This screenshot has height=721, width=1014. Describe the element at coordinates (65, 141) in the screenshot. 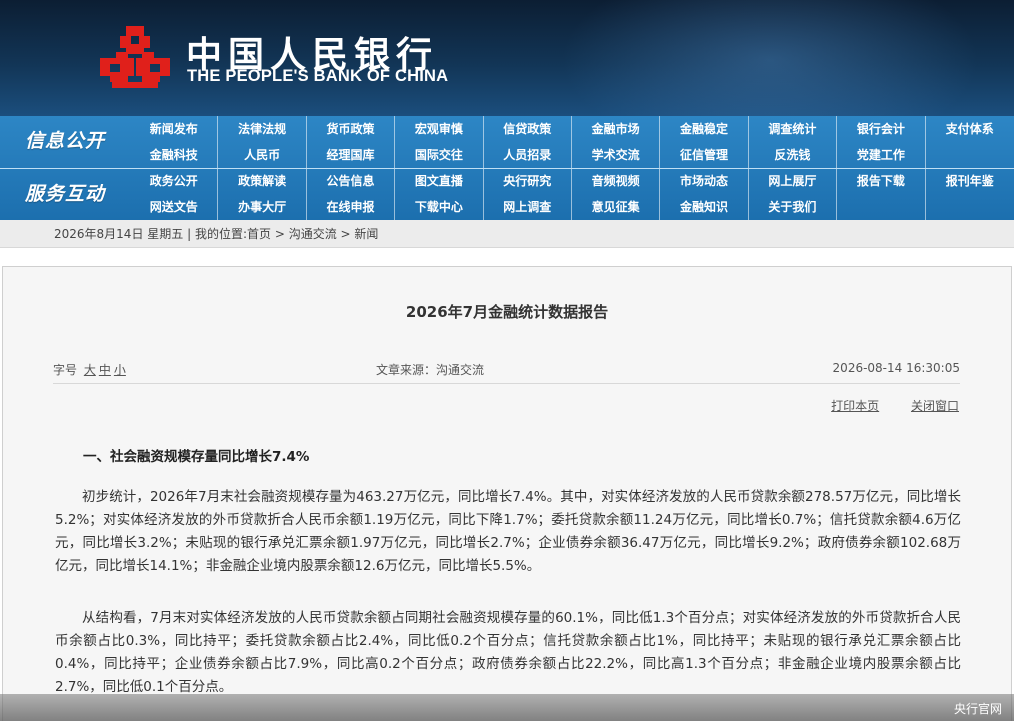

I see `nav-section-label-info: 信息公开` at that location.